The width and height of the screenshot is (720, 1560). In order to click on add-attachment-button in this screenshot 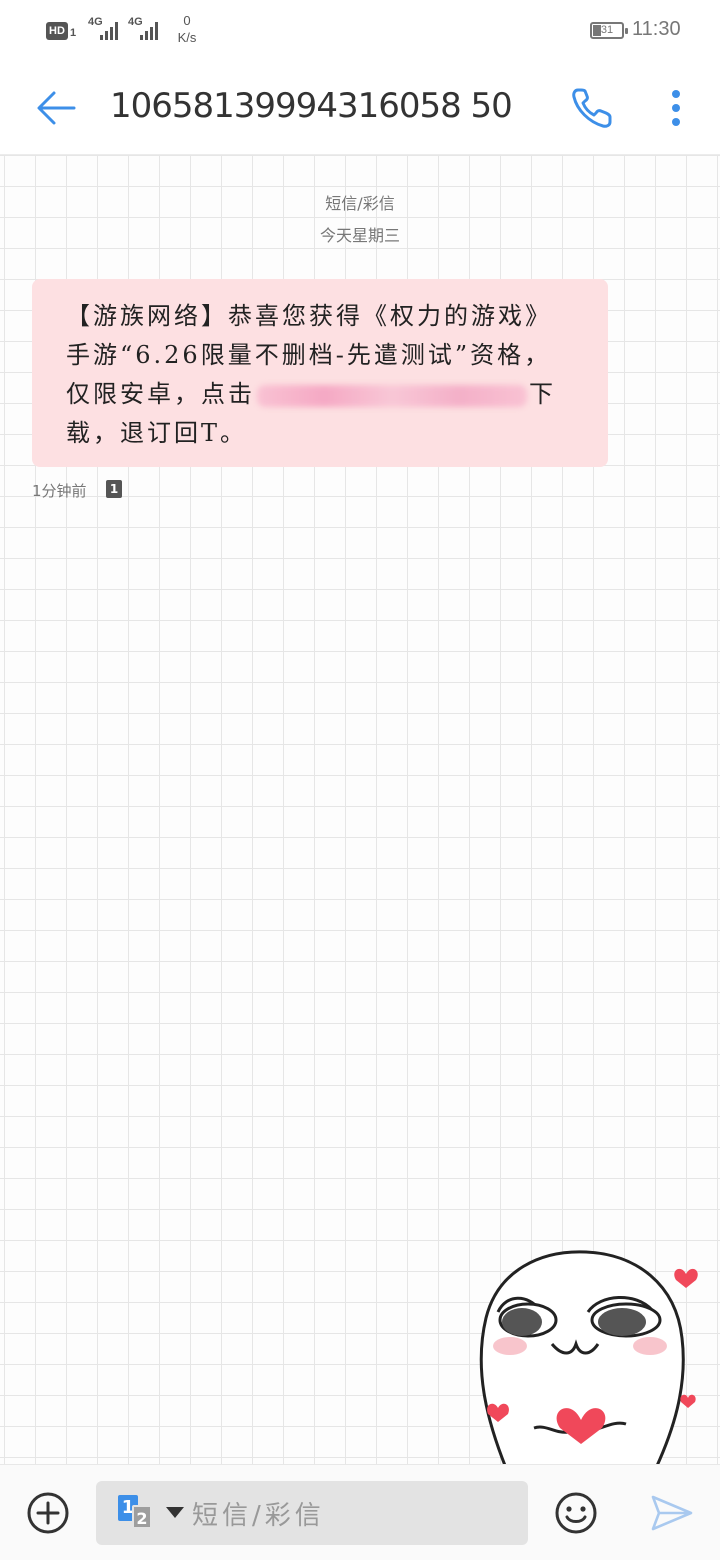, I will do `click(48, 1513)`.